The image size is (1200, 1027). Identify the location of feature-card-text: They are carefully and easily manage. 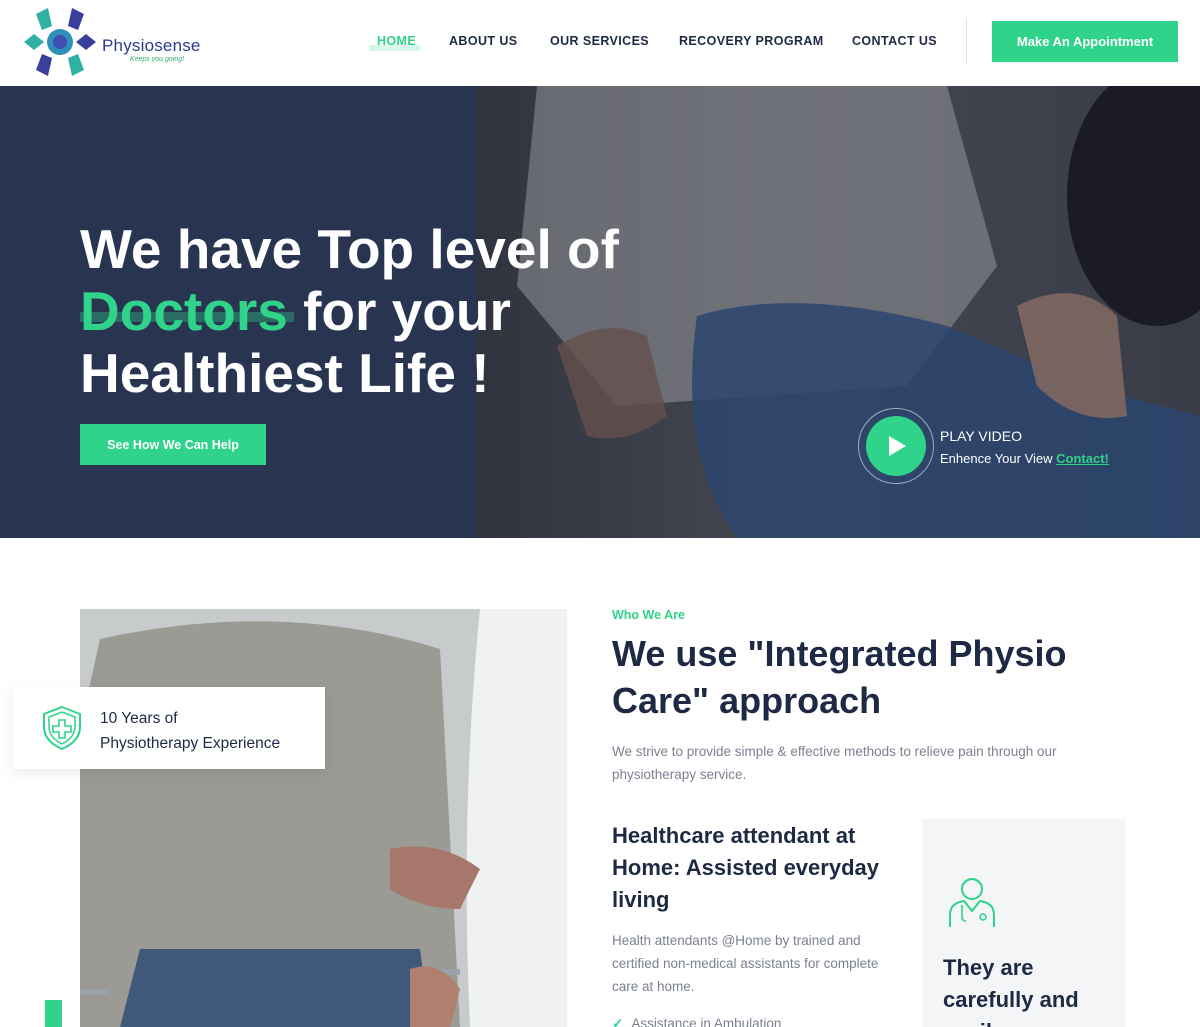
(1018, 991).